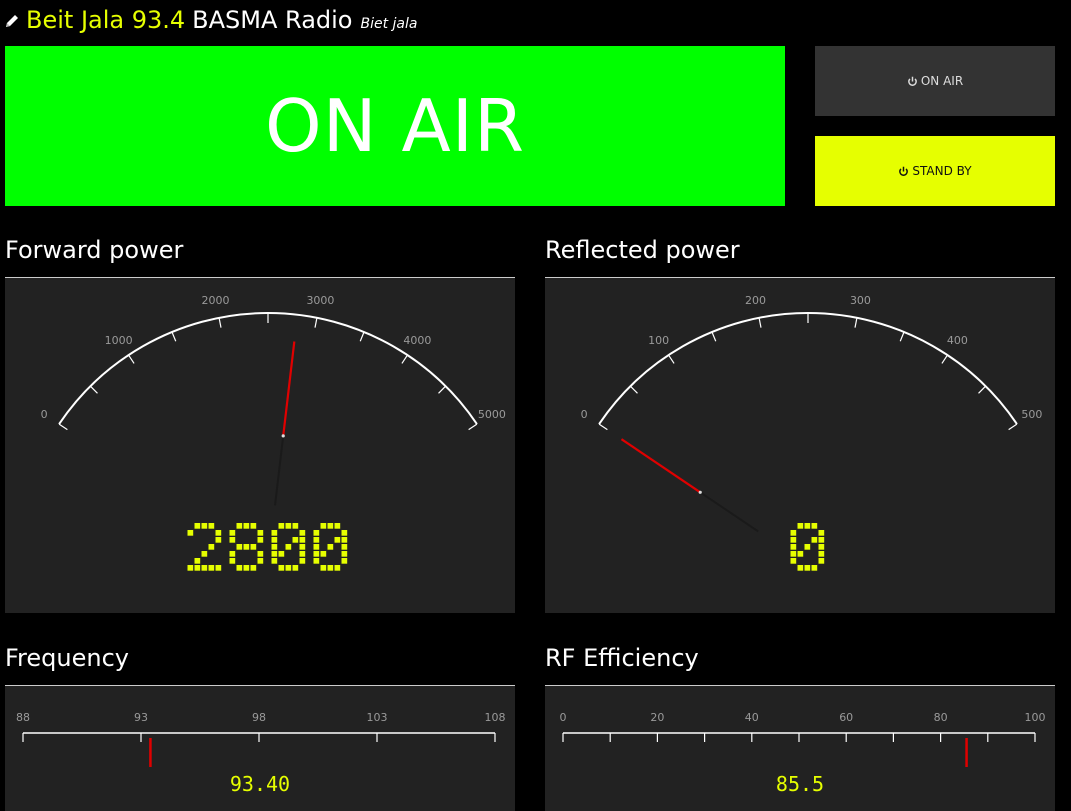 This screenshot has height=811, width=1071. What do you see at coordinates (807, 547) in the screenshot?
I see `reflected-led-readout` at bounding box center [807, 547].